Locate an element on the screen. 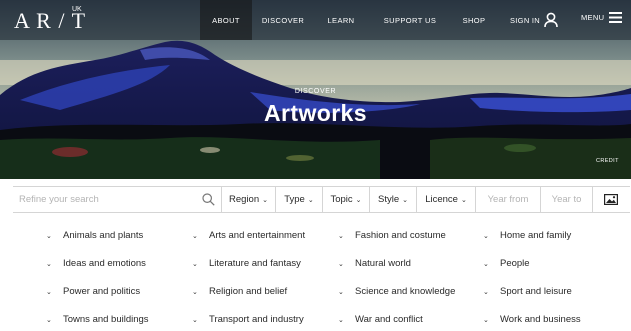 This screenshot has width=631, height=331. topic-item: ⌄ Science and knowledge is located at coordinates (396, 291).